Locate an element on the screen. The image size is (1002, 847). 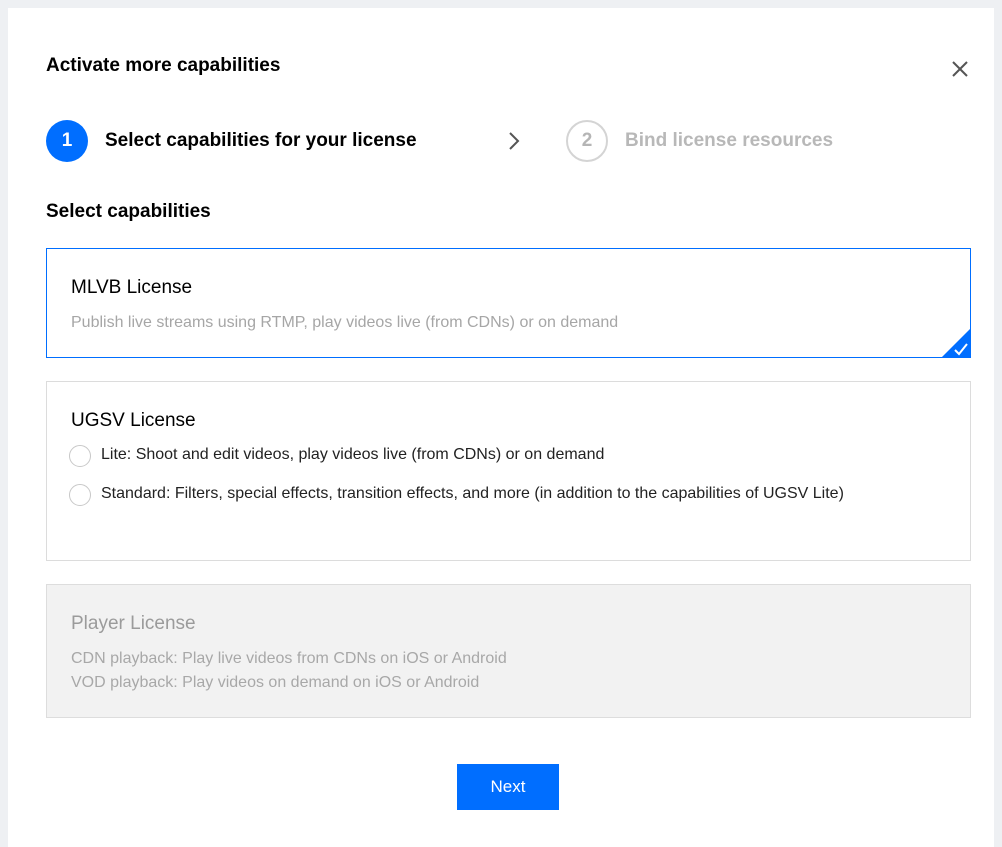
player-card-title: Player License is located at coordinates (133, 623).